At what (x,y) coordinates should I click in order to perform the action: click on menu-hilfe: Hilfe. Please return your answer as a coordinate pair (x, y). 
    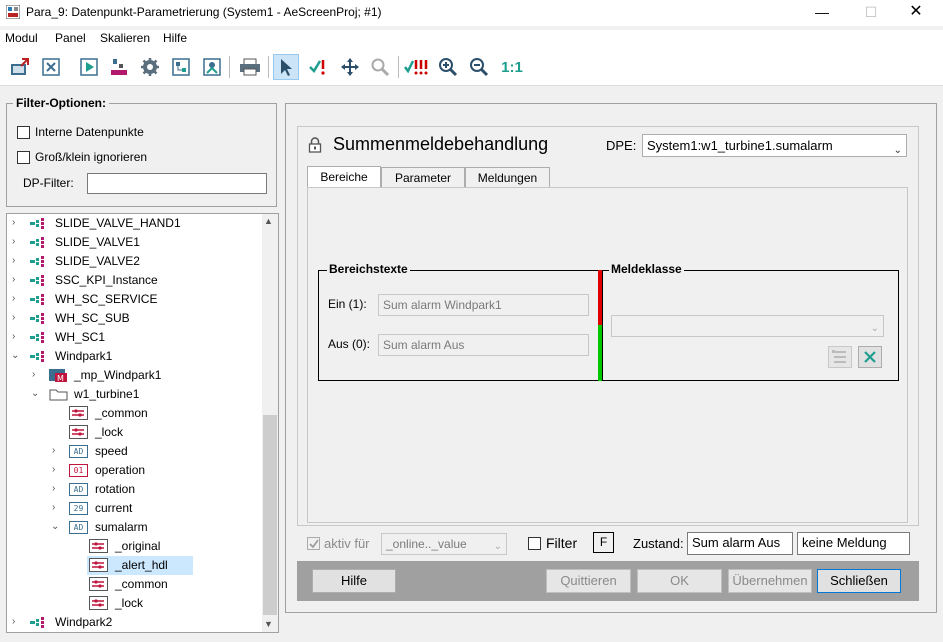
    Looking at the image, I should click on (175, 38).